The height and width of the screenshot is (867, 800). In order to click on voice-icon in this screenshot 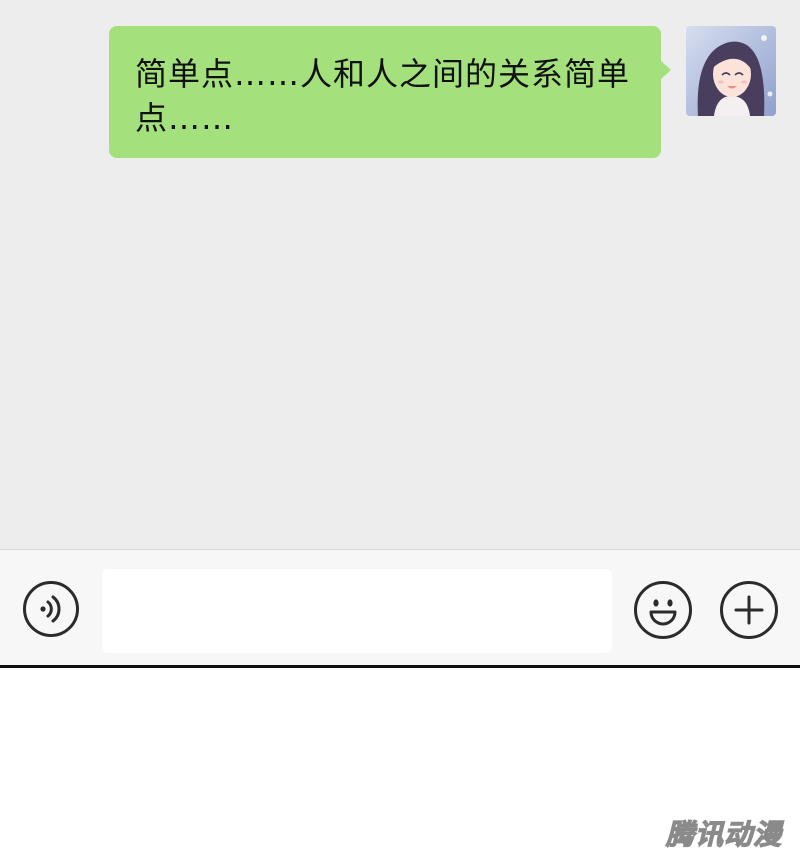, I will do `click(50, 609)`.